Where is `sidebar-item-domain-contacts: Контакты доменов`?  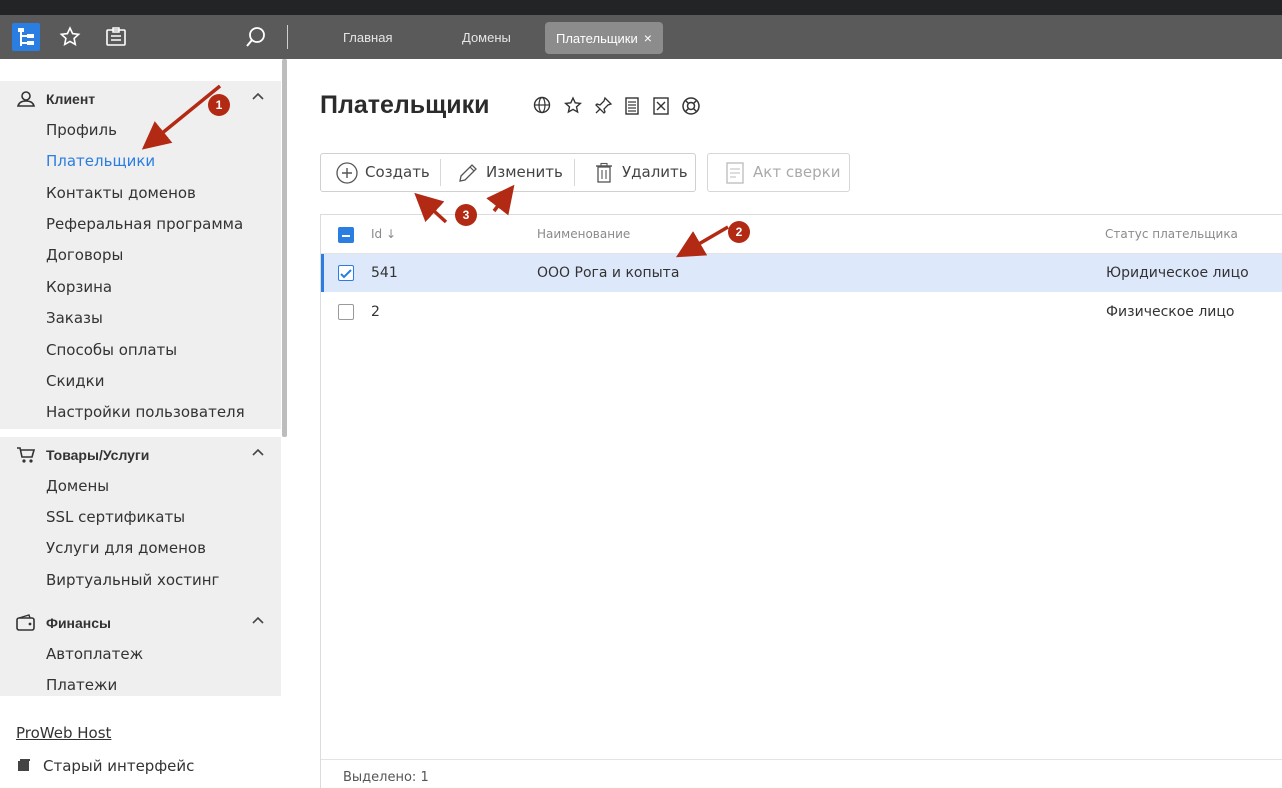 sidebar-item-domain-contacts: Контакты доменов is located at coordinates (121, 193).